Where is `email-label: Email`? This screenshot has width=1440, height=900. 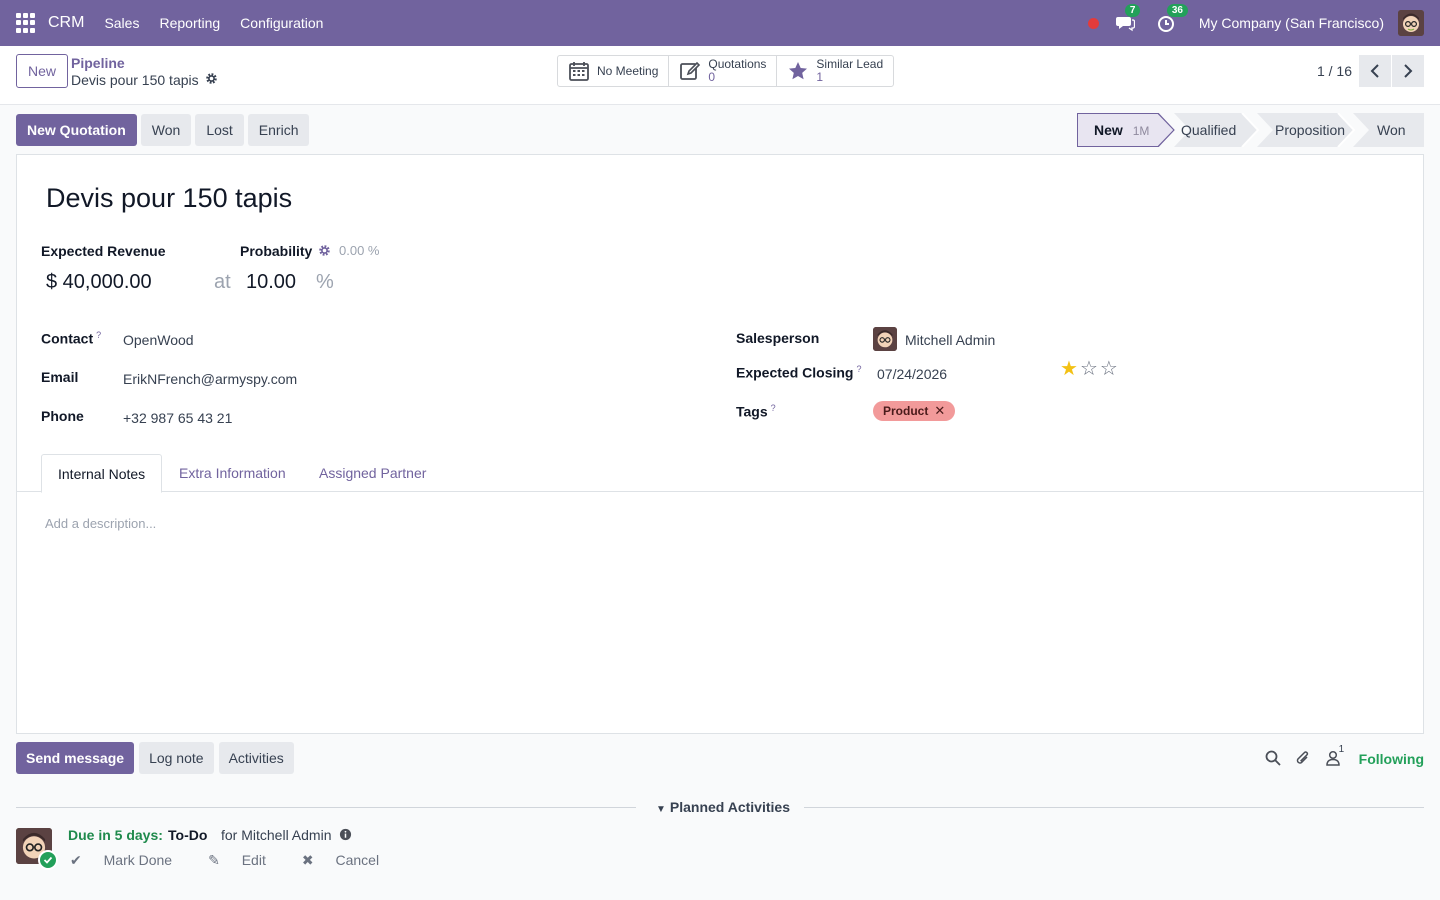
email-label: Email is located at coordinates (60, 377).